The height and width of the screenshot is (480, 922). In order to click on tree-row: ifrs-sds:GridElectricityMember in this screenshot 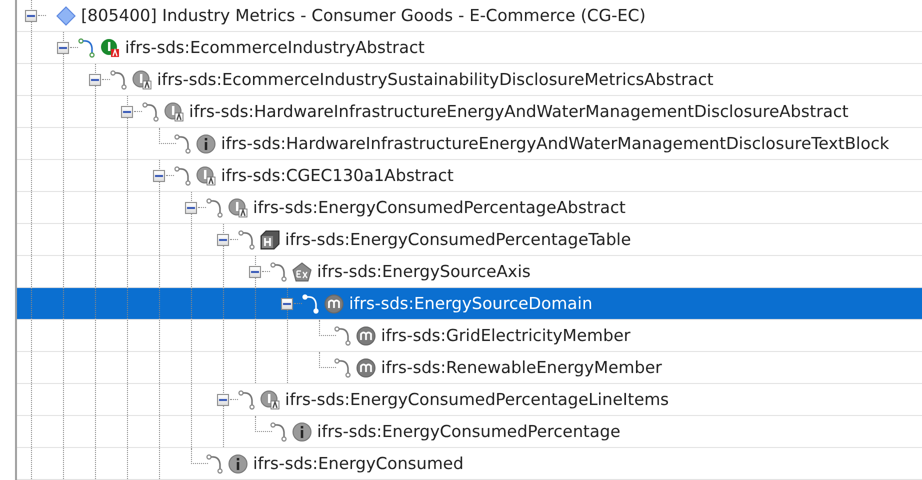, I will do `click(469, 336)`.